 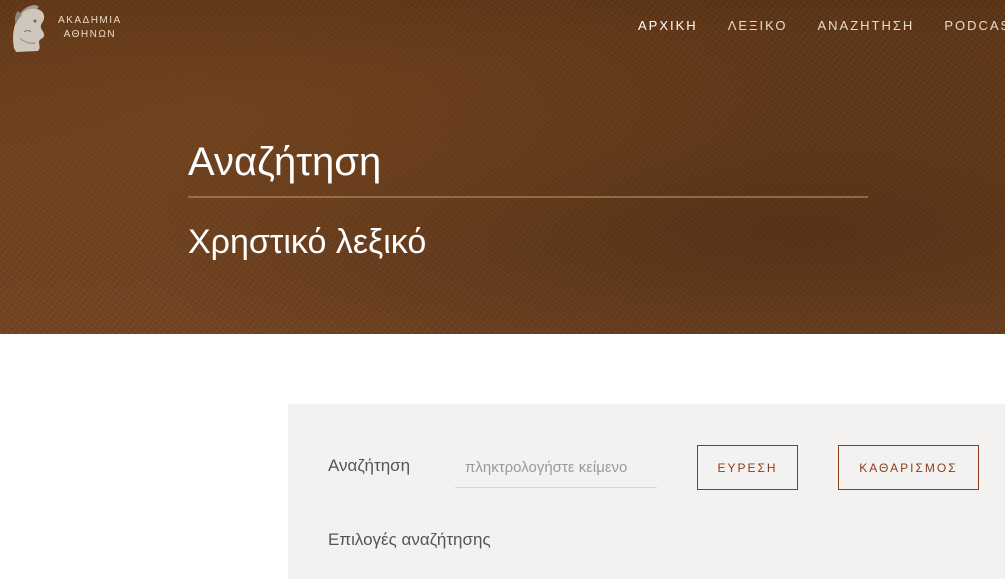 What do you see at coordinates (556, 468) in the screenshot?
I see `search-input` at bounding box center [556, 468].